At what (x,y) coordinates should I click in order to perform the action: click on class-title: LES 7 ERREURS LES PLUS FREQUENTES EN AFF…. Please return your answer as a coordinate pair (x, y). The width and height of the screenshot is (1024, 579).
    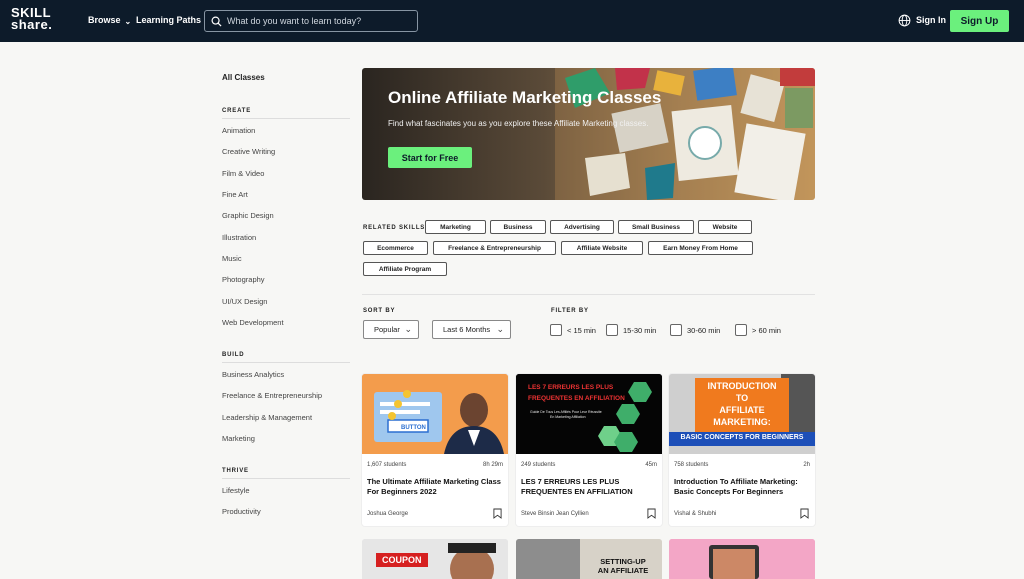
    Looking at the image, I should click on (589, 487).